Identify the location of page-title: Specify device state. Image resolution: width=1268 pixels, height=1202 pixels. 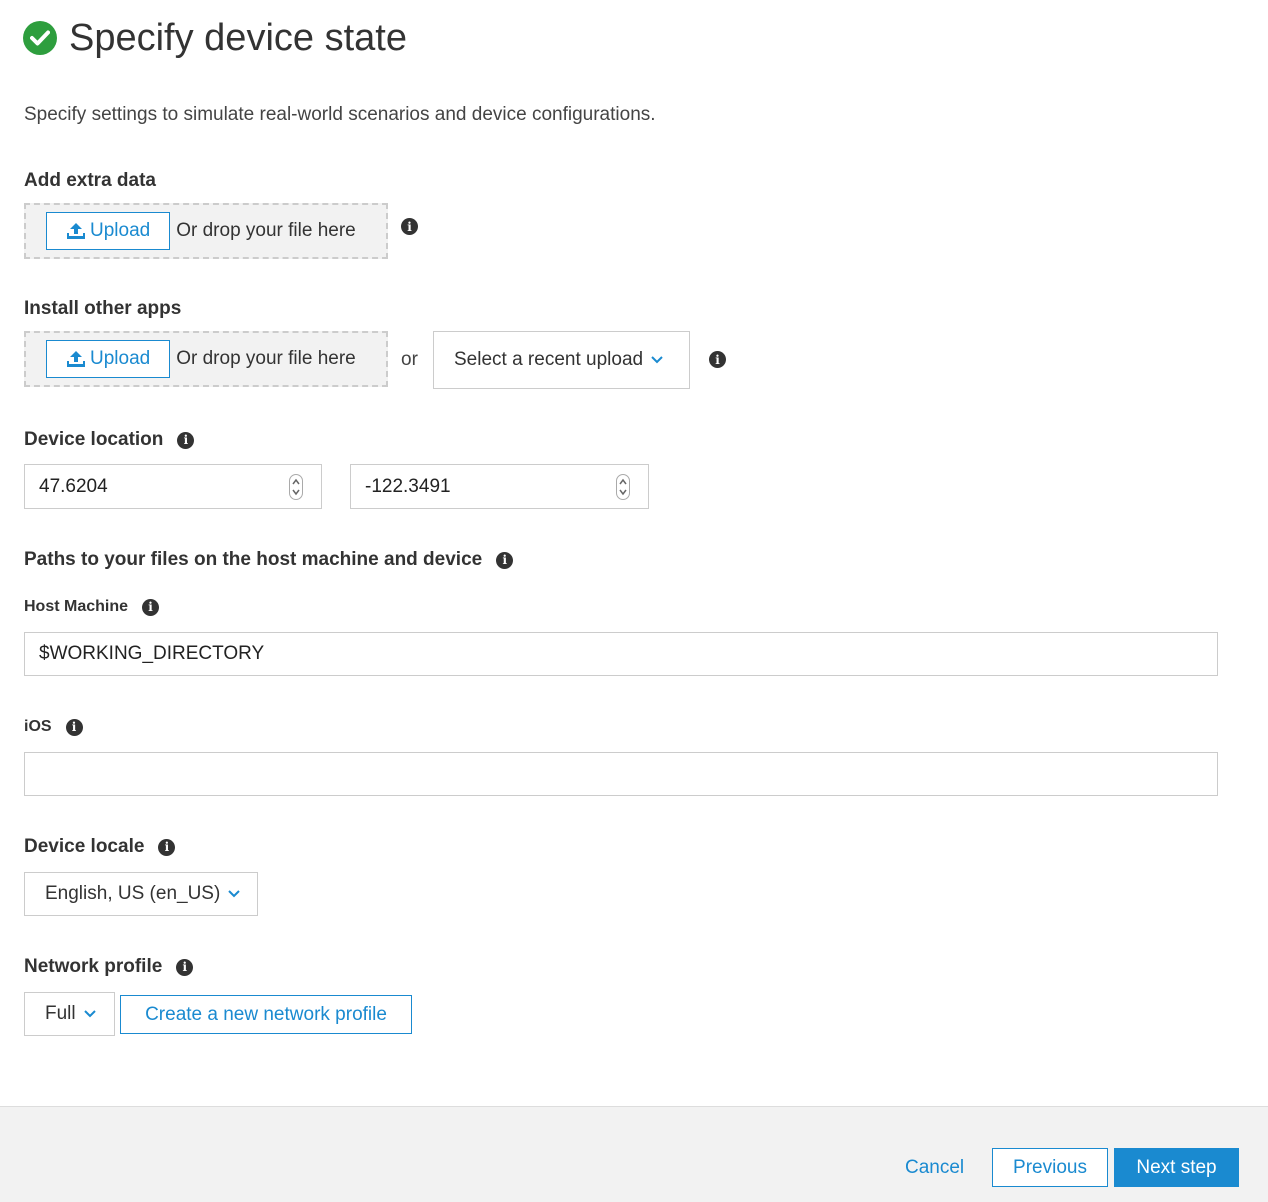
(238, 38).